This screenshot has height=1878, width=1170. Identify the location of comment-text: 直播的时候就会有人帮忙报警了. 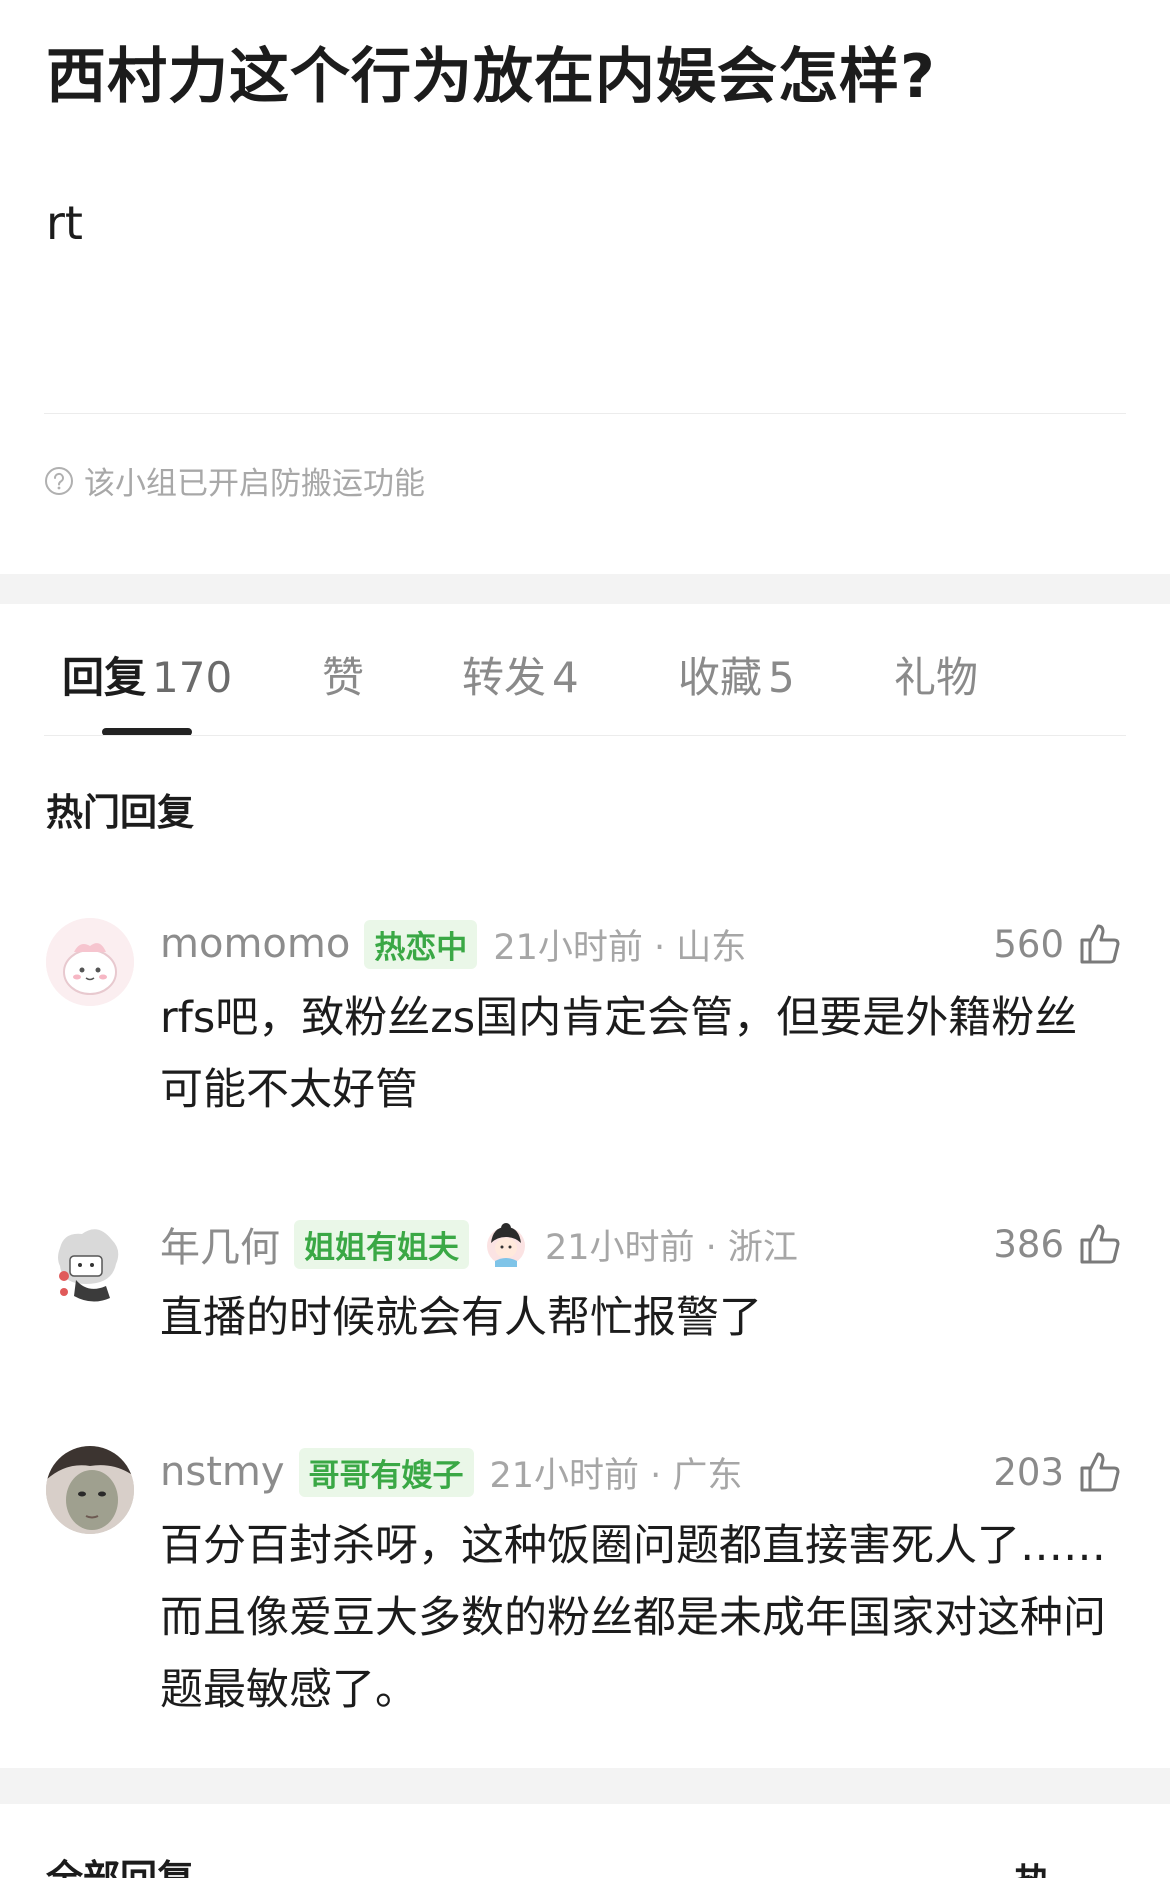
(461, 1318).